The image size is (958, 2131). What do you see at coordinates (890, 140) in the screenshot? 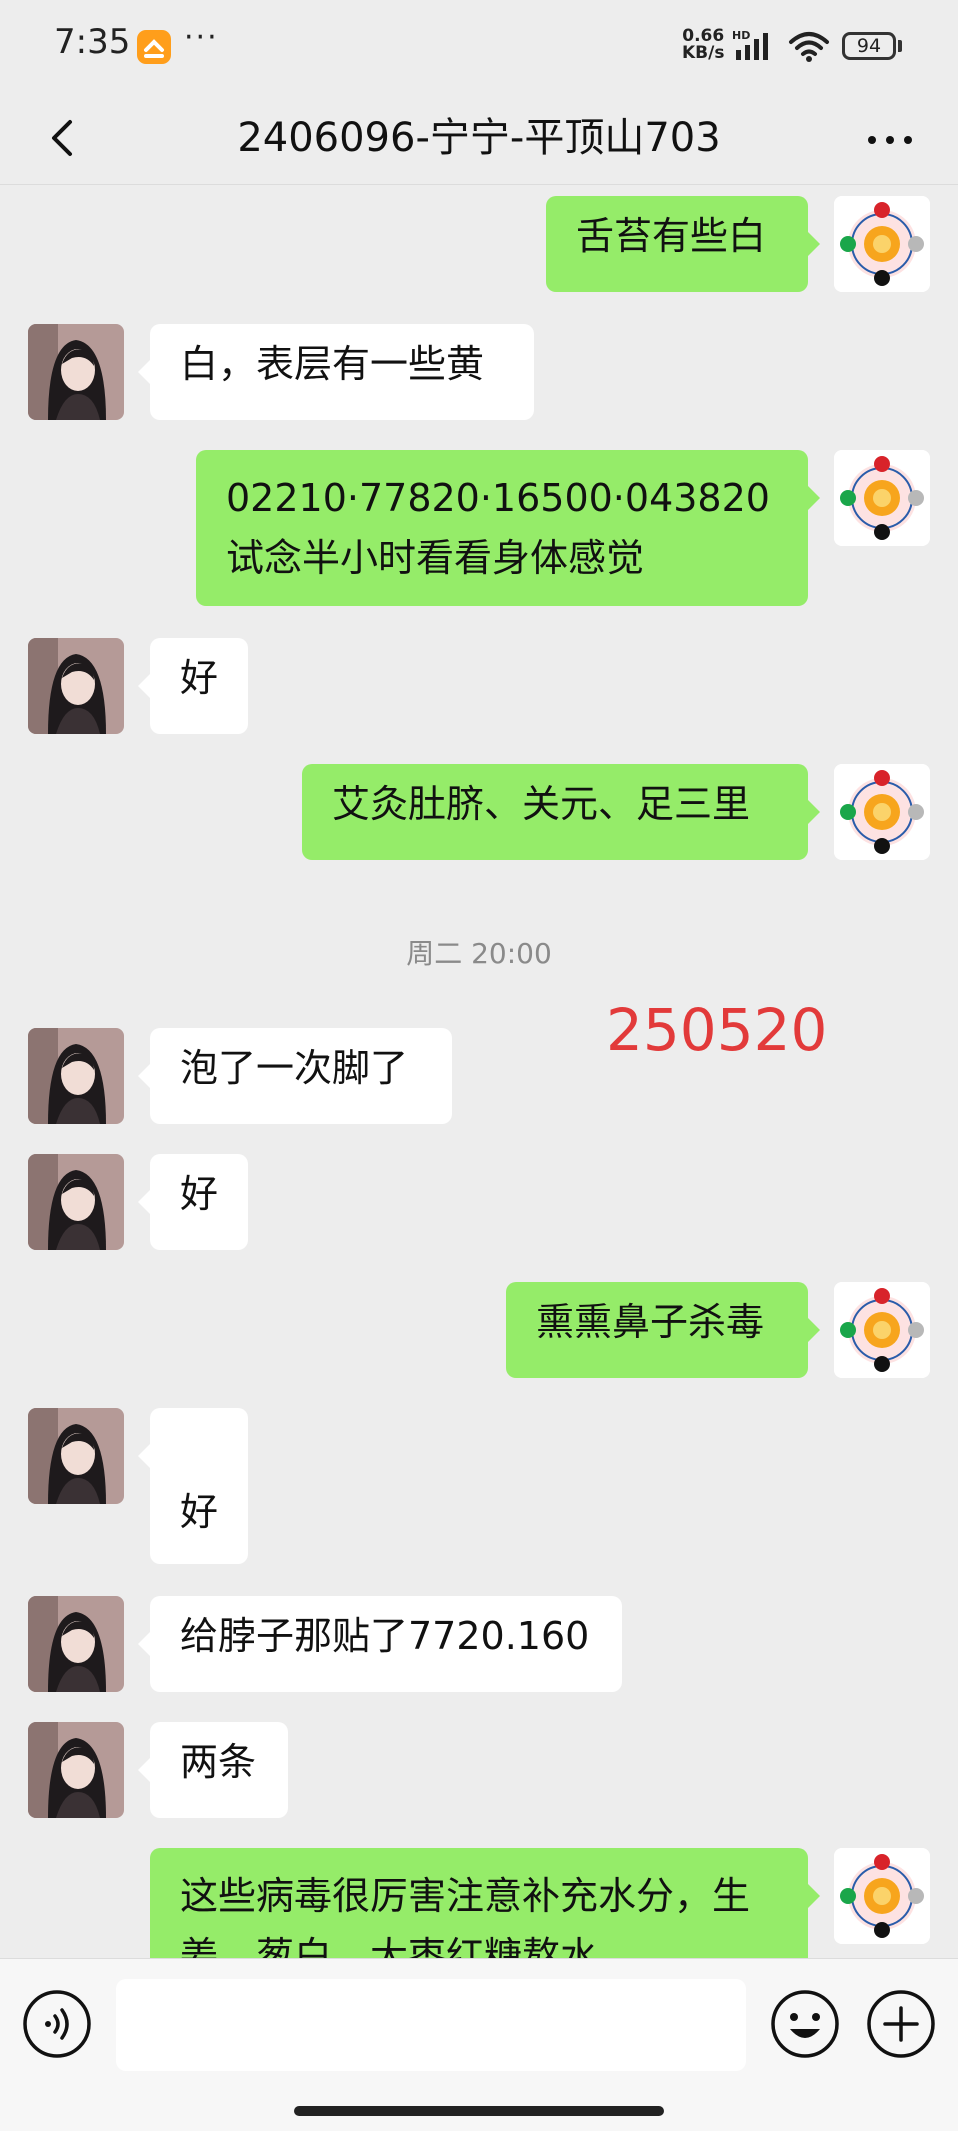
I see `more-options-icon` at bounding box center [890, 140].